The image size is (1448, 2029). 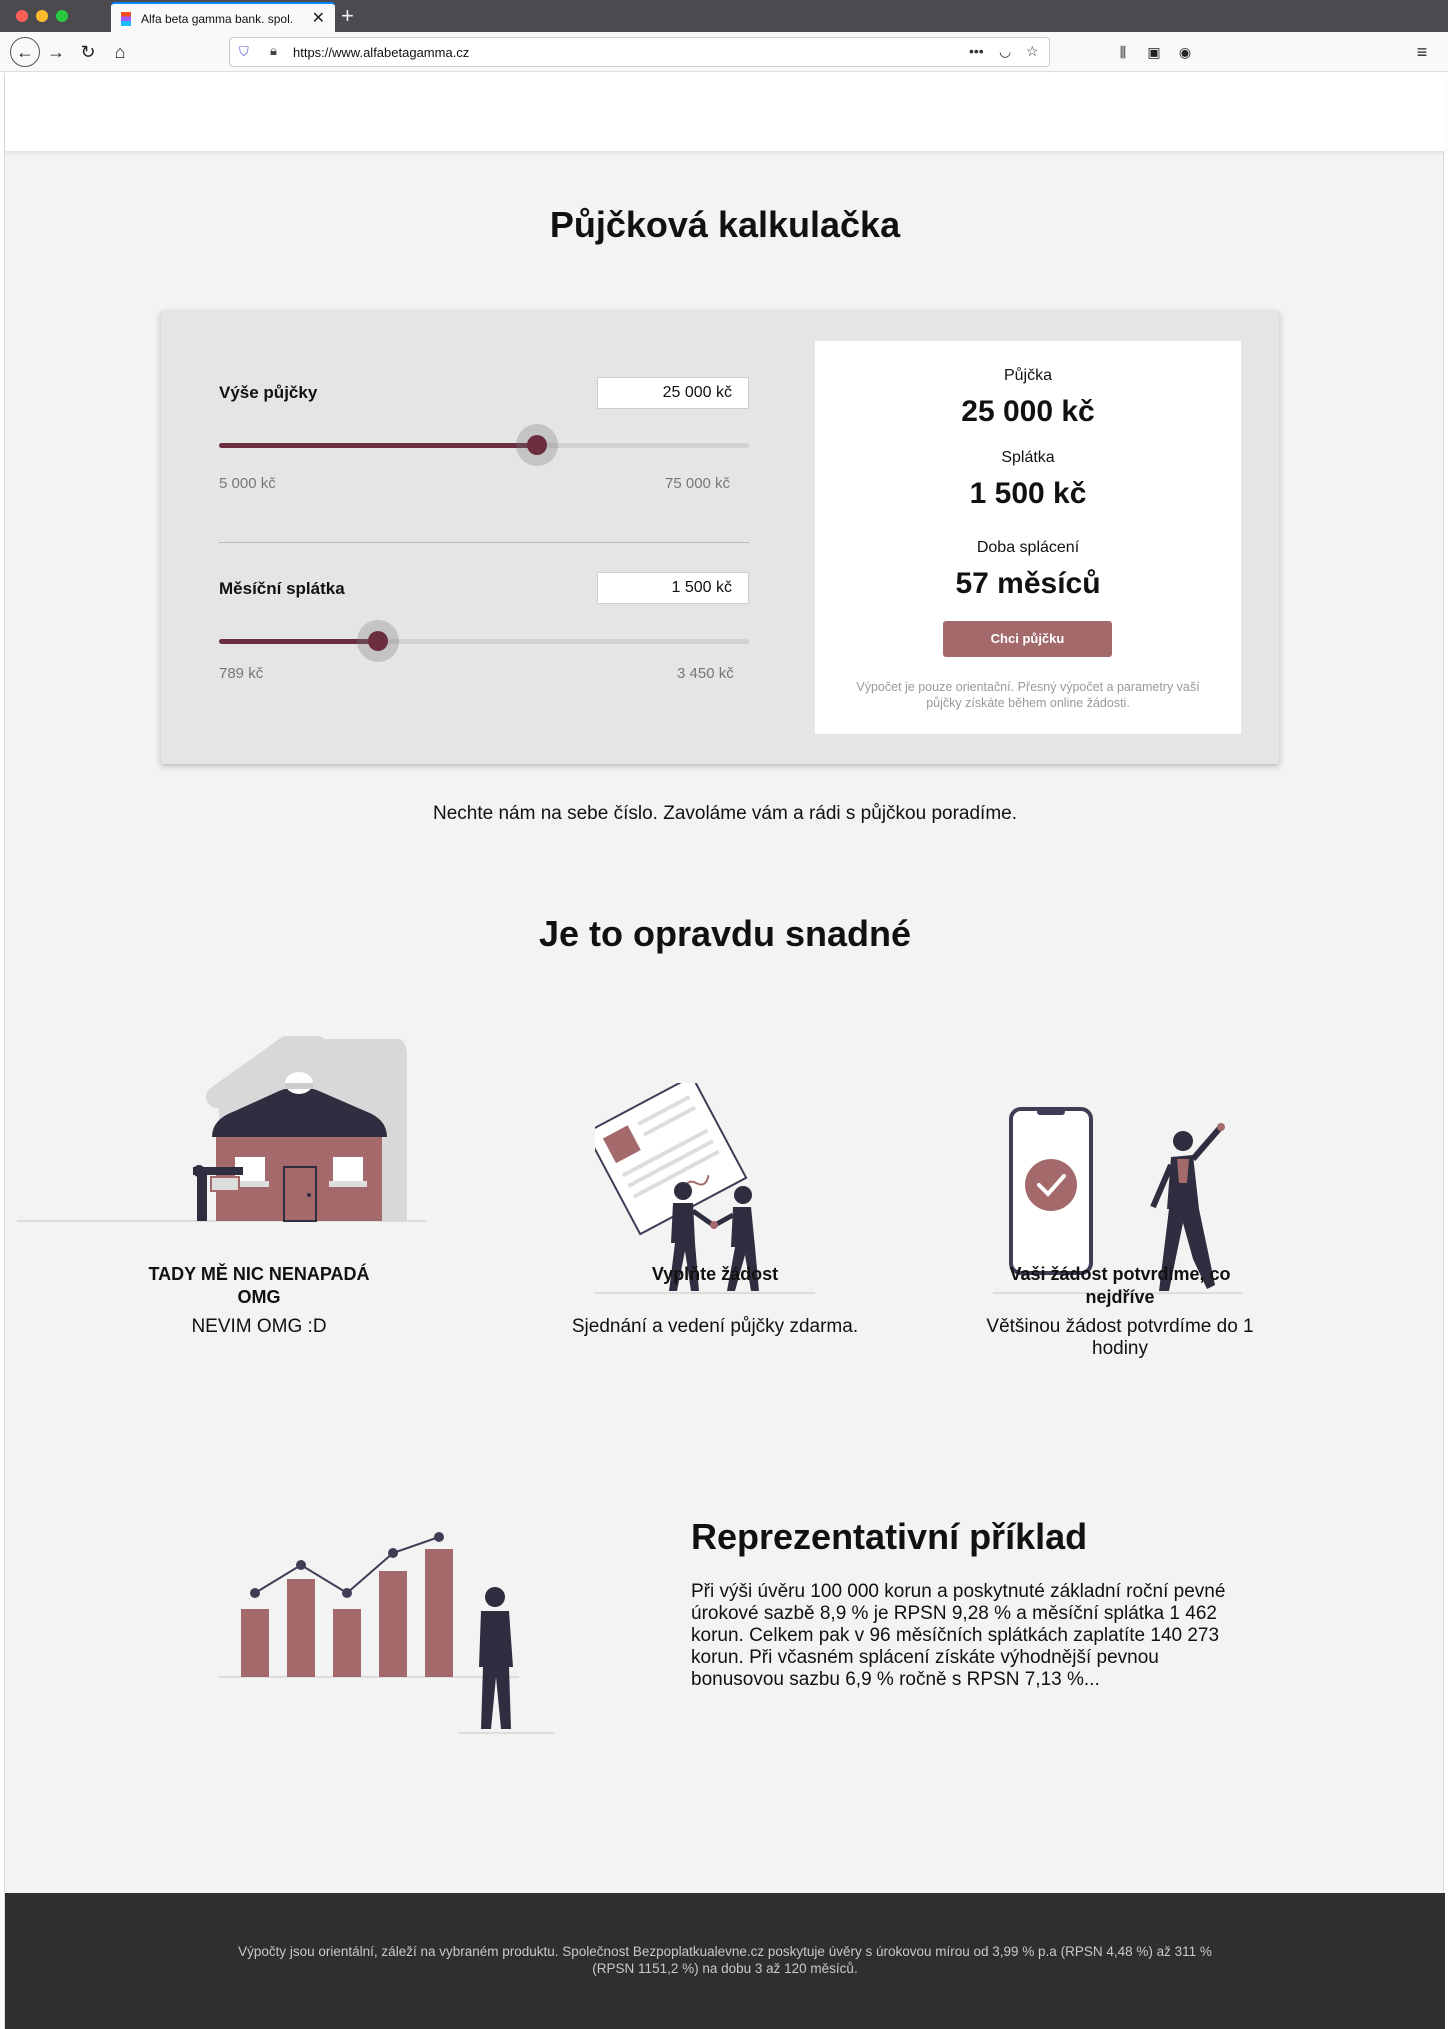 I want to click on page-actions-icon: •••, so click(x=976, y=51).